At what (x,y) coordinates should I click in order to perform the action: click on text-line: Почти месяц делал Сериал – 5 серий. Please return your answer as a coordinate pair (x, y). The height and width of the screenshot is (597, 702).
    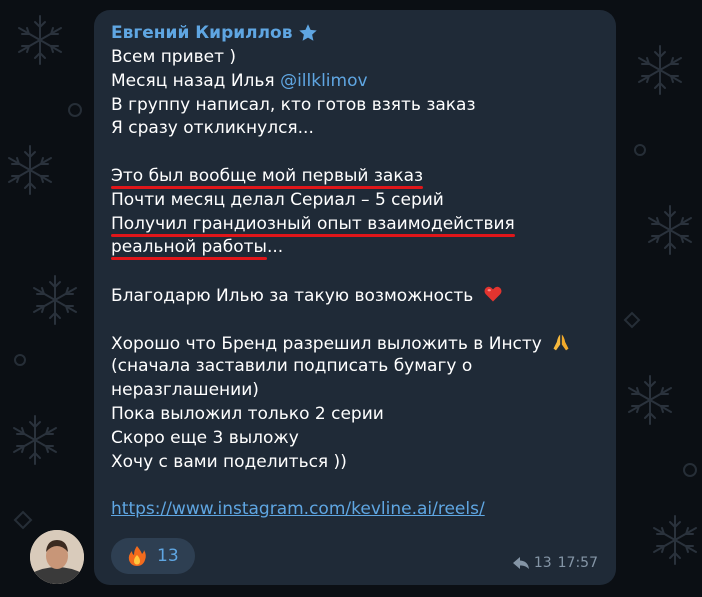
    Looking at the image, I should click on (277, 199).